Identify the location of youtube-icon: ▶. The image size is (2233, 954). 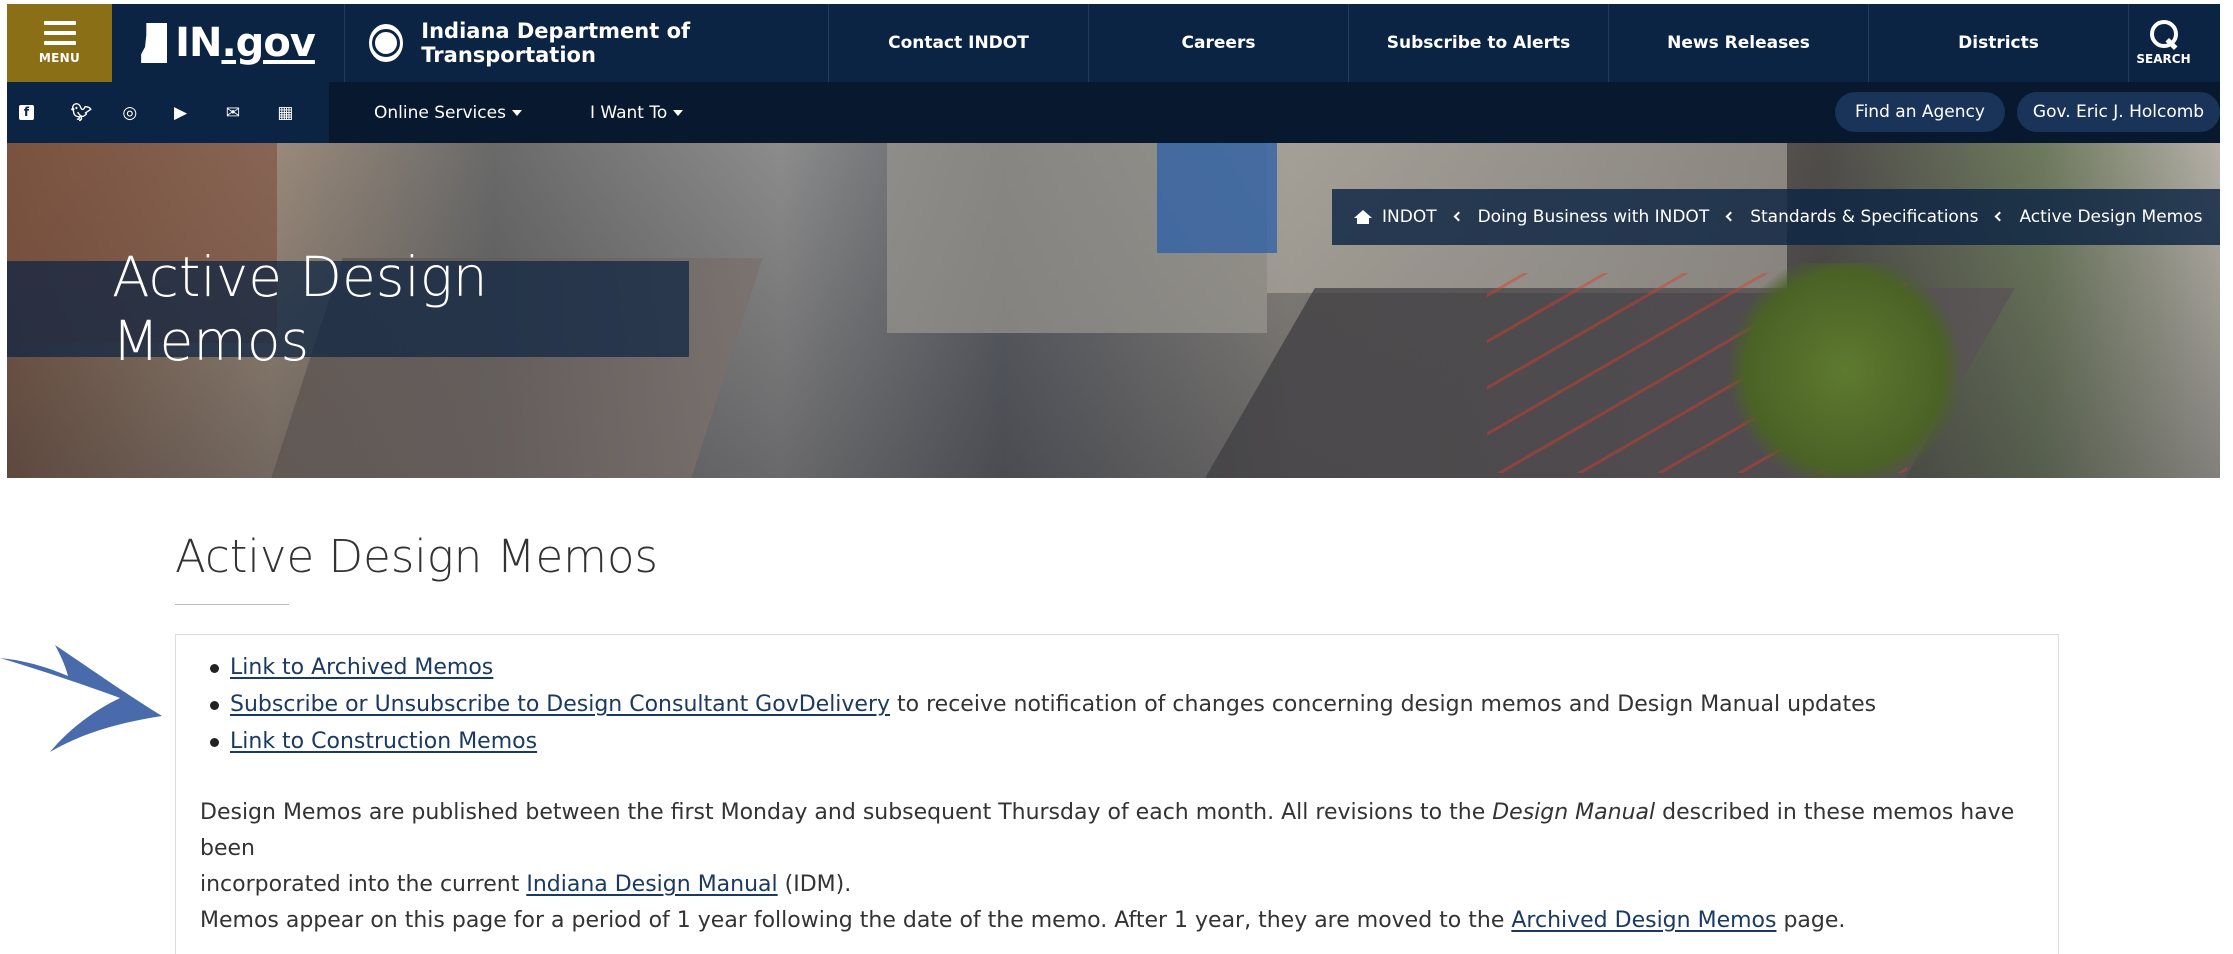
(200, 113).